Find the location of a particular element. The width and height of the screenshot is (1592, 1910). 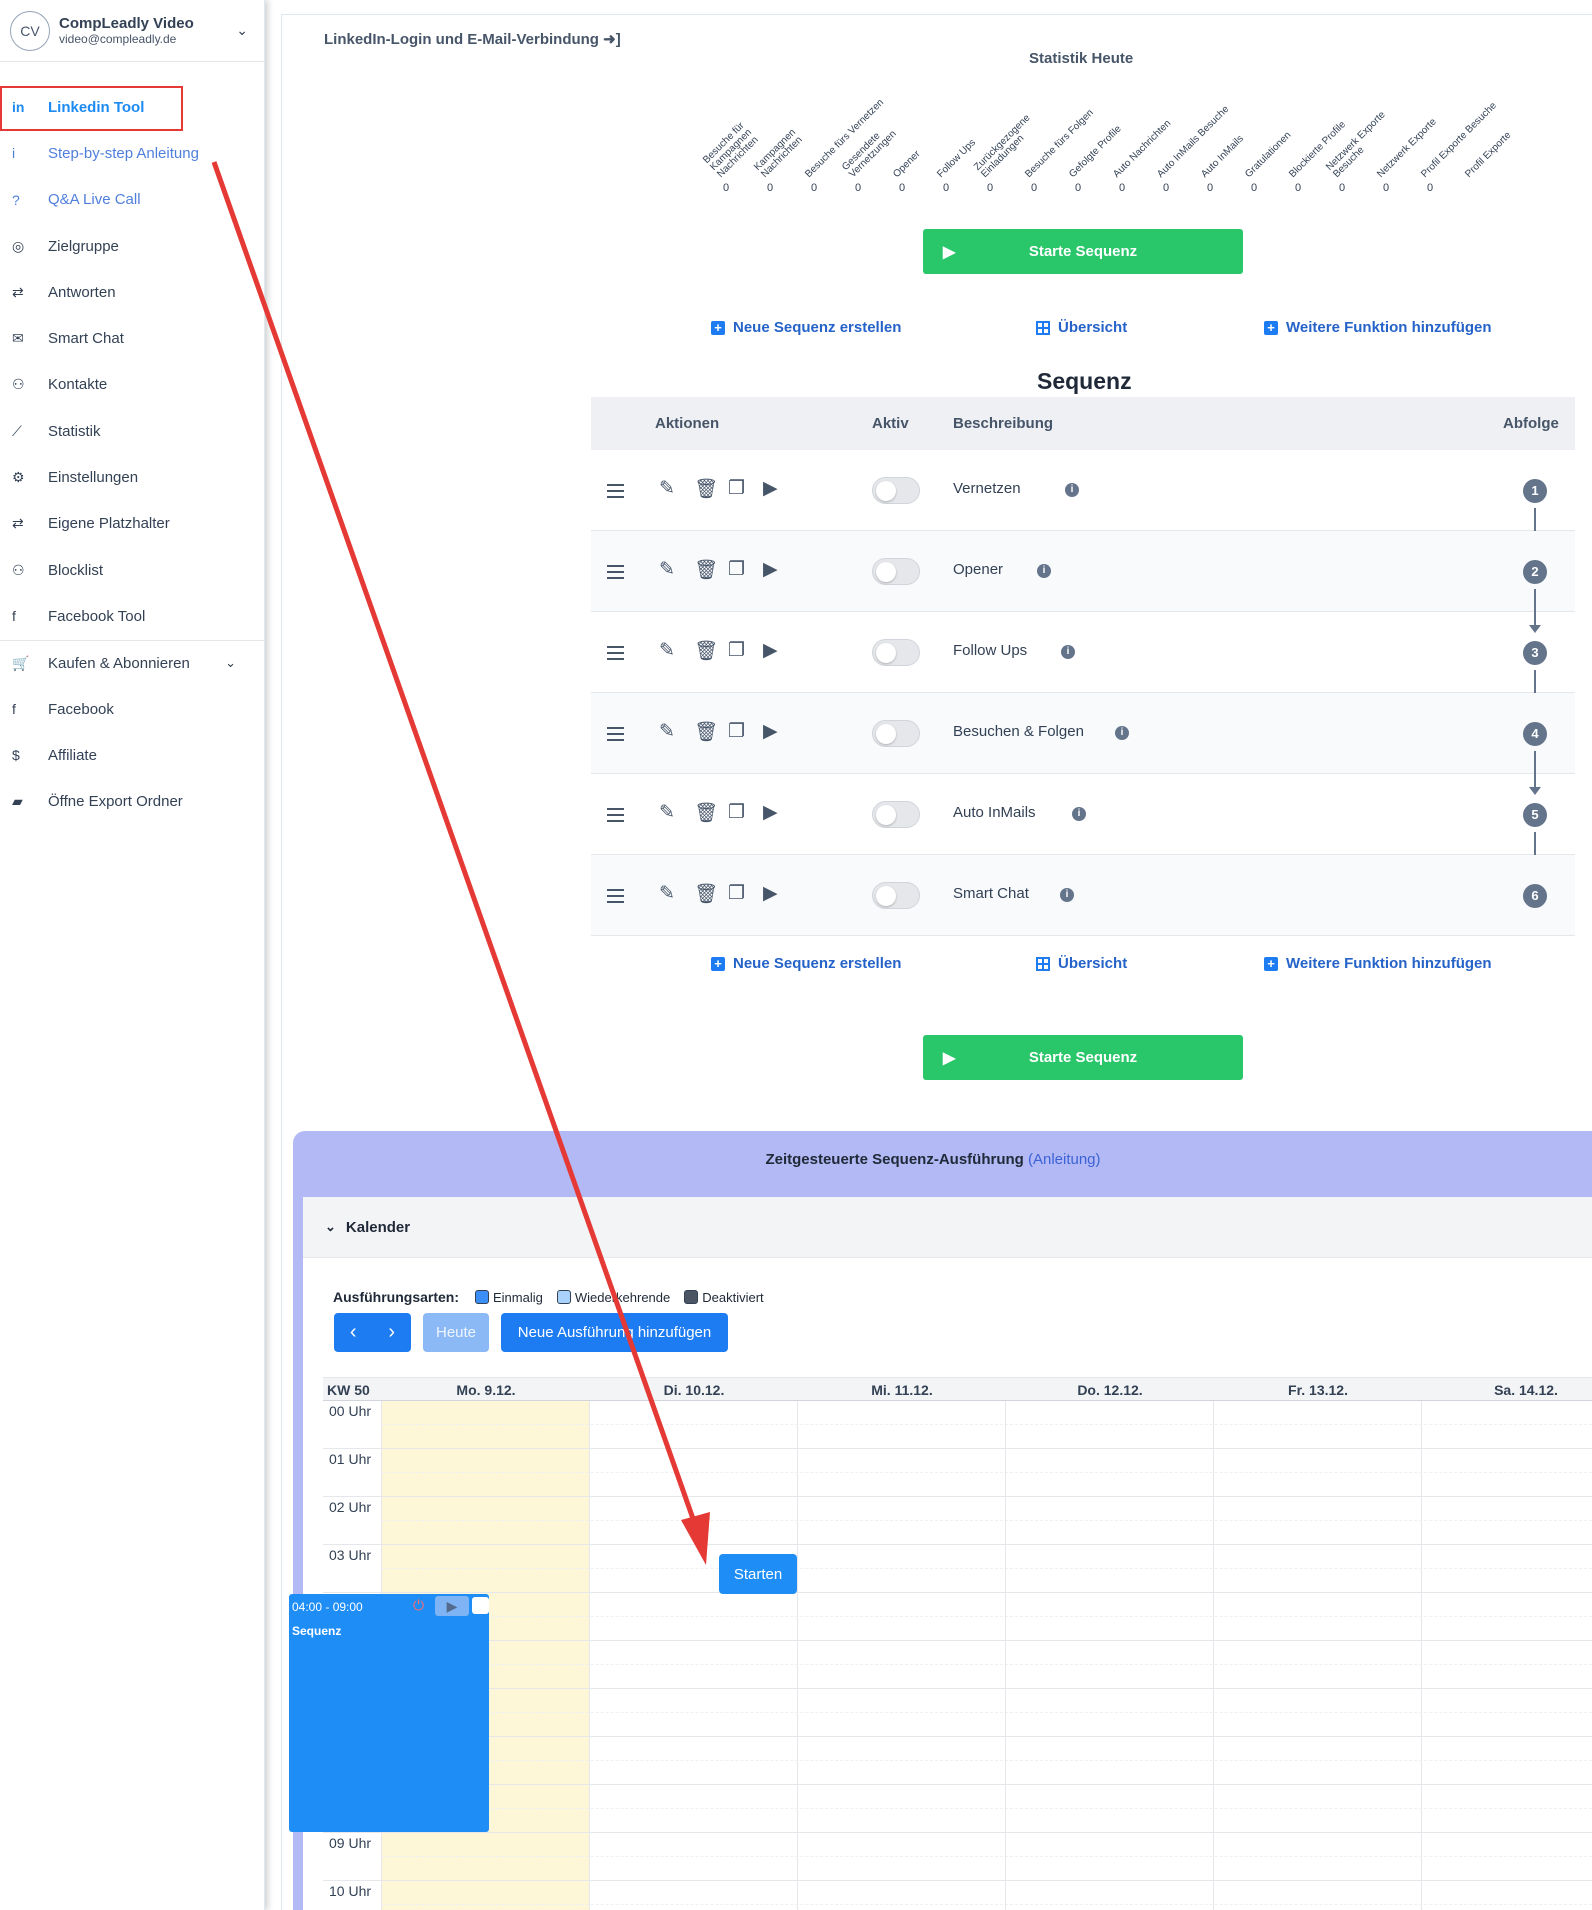

chevron-down-icon: ⌄ is located at coordinates (242, 30).